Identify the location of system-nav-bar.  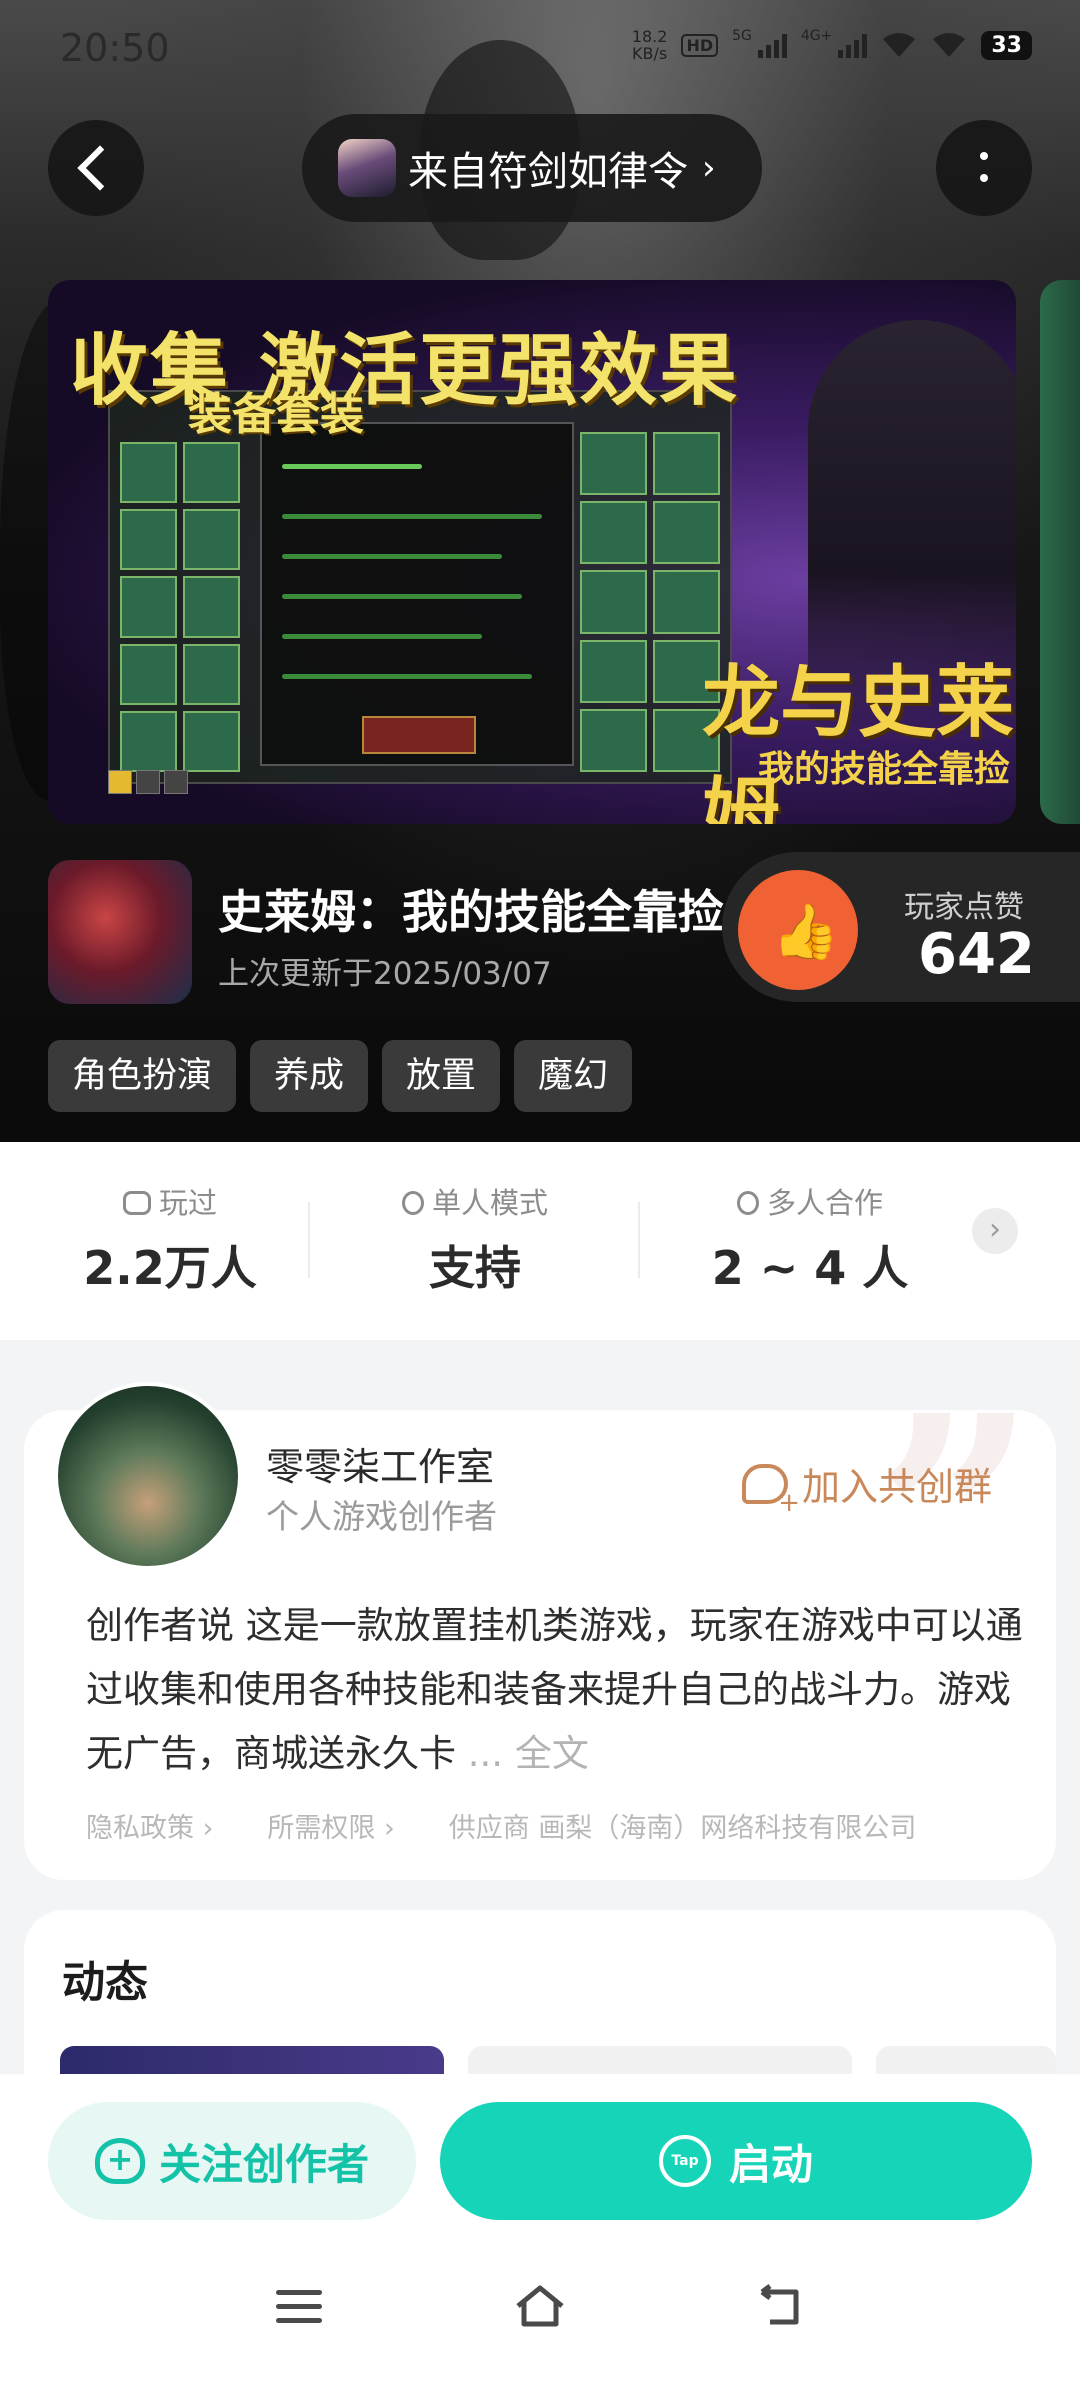
(540, 2313).